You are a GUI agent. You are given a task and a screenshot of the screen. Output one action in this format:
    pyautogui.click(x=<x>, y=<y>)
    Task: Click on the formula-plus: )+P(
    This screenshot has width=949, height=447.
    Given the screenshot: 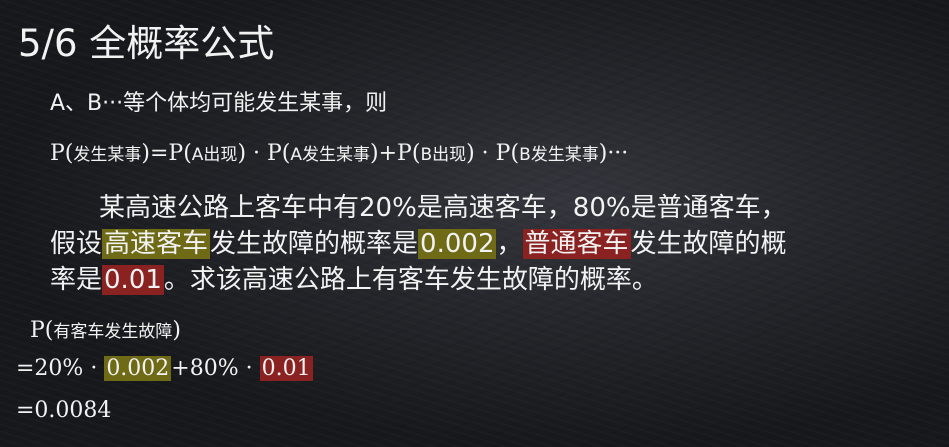 What is the action you would take?
    pyautogui.click(x=395, y=153)
    